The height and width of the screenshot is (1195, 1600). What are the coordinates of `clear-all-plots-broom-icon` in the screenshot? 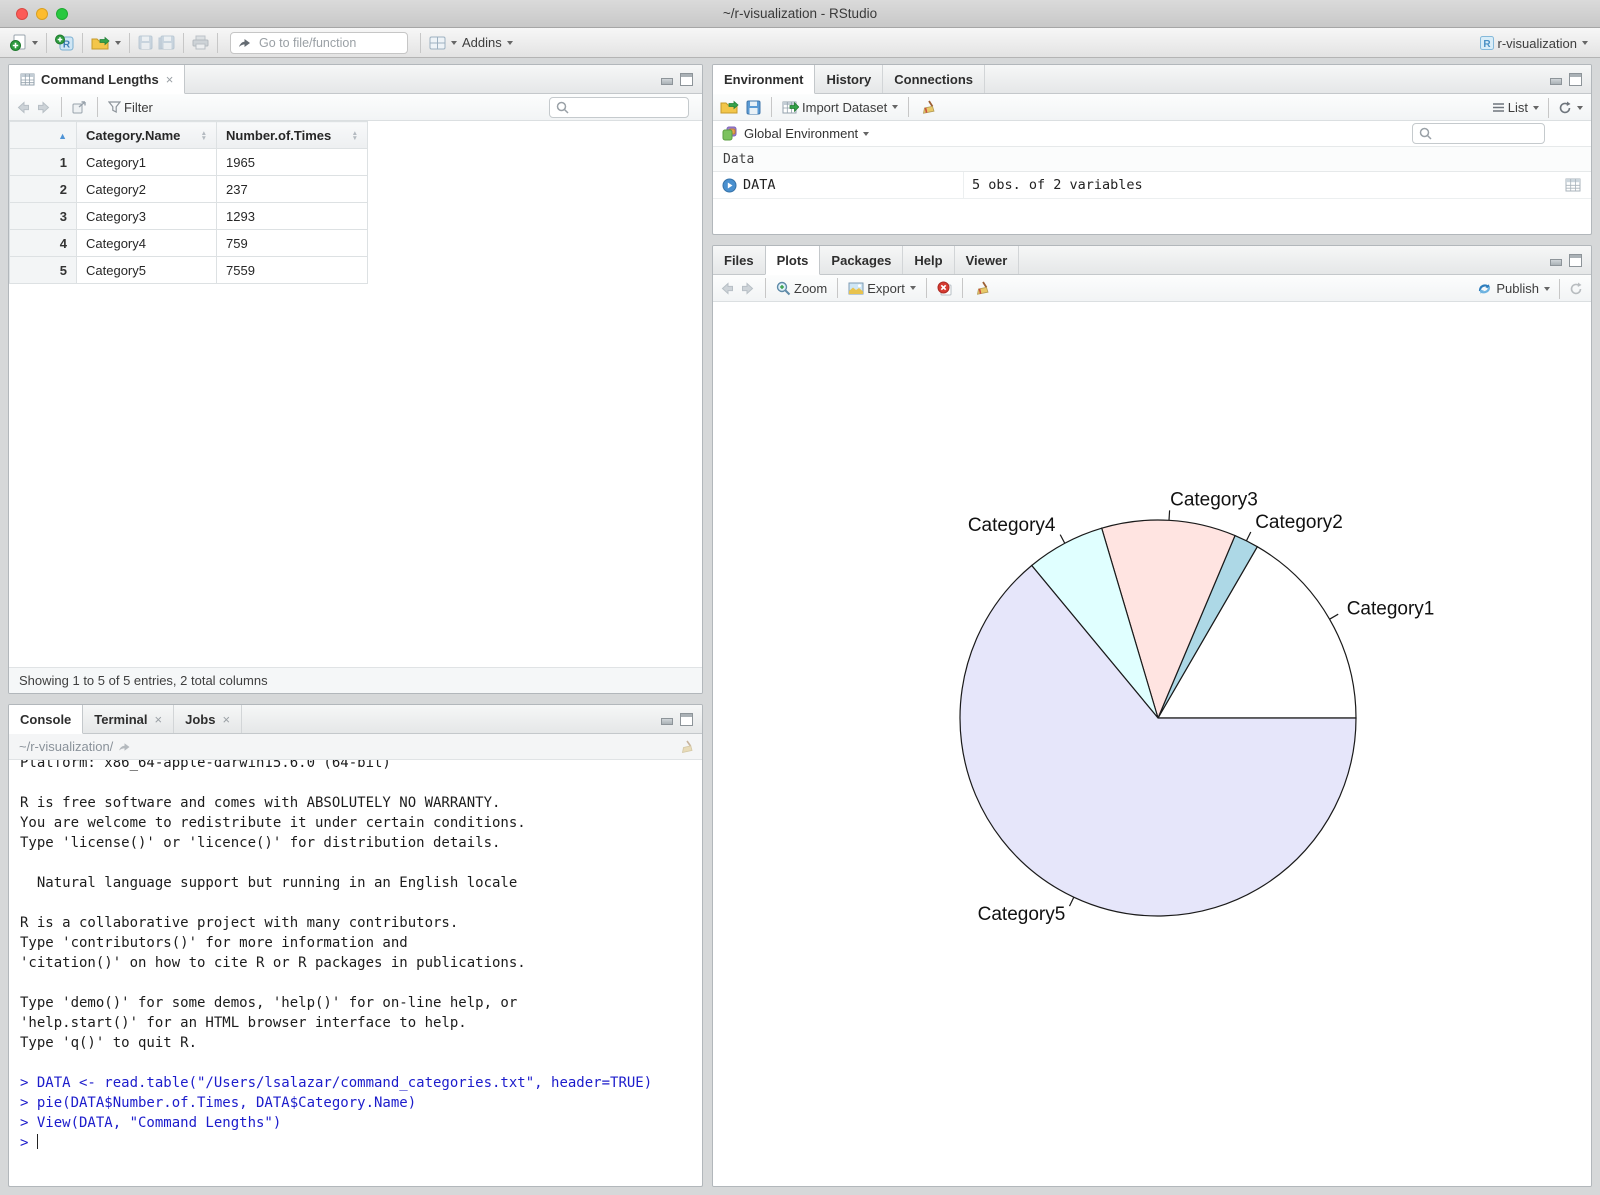 It's located at (981, 288).